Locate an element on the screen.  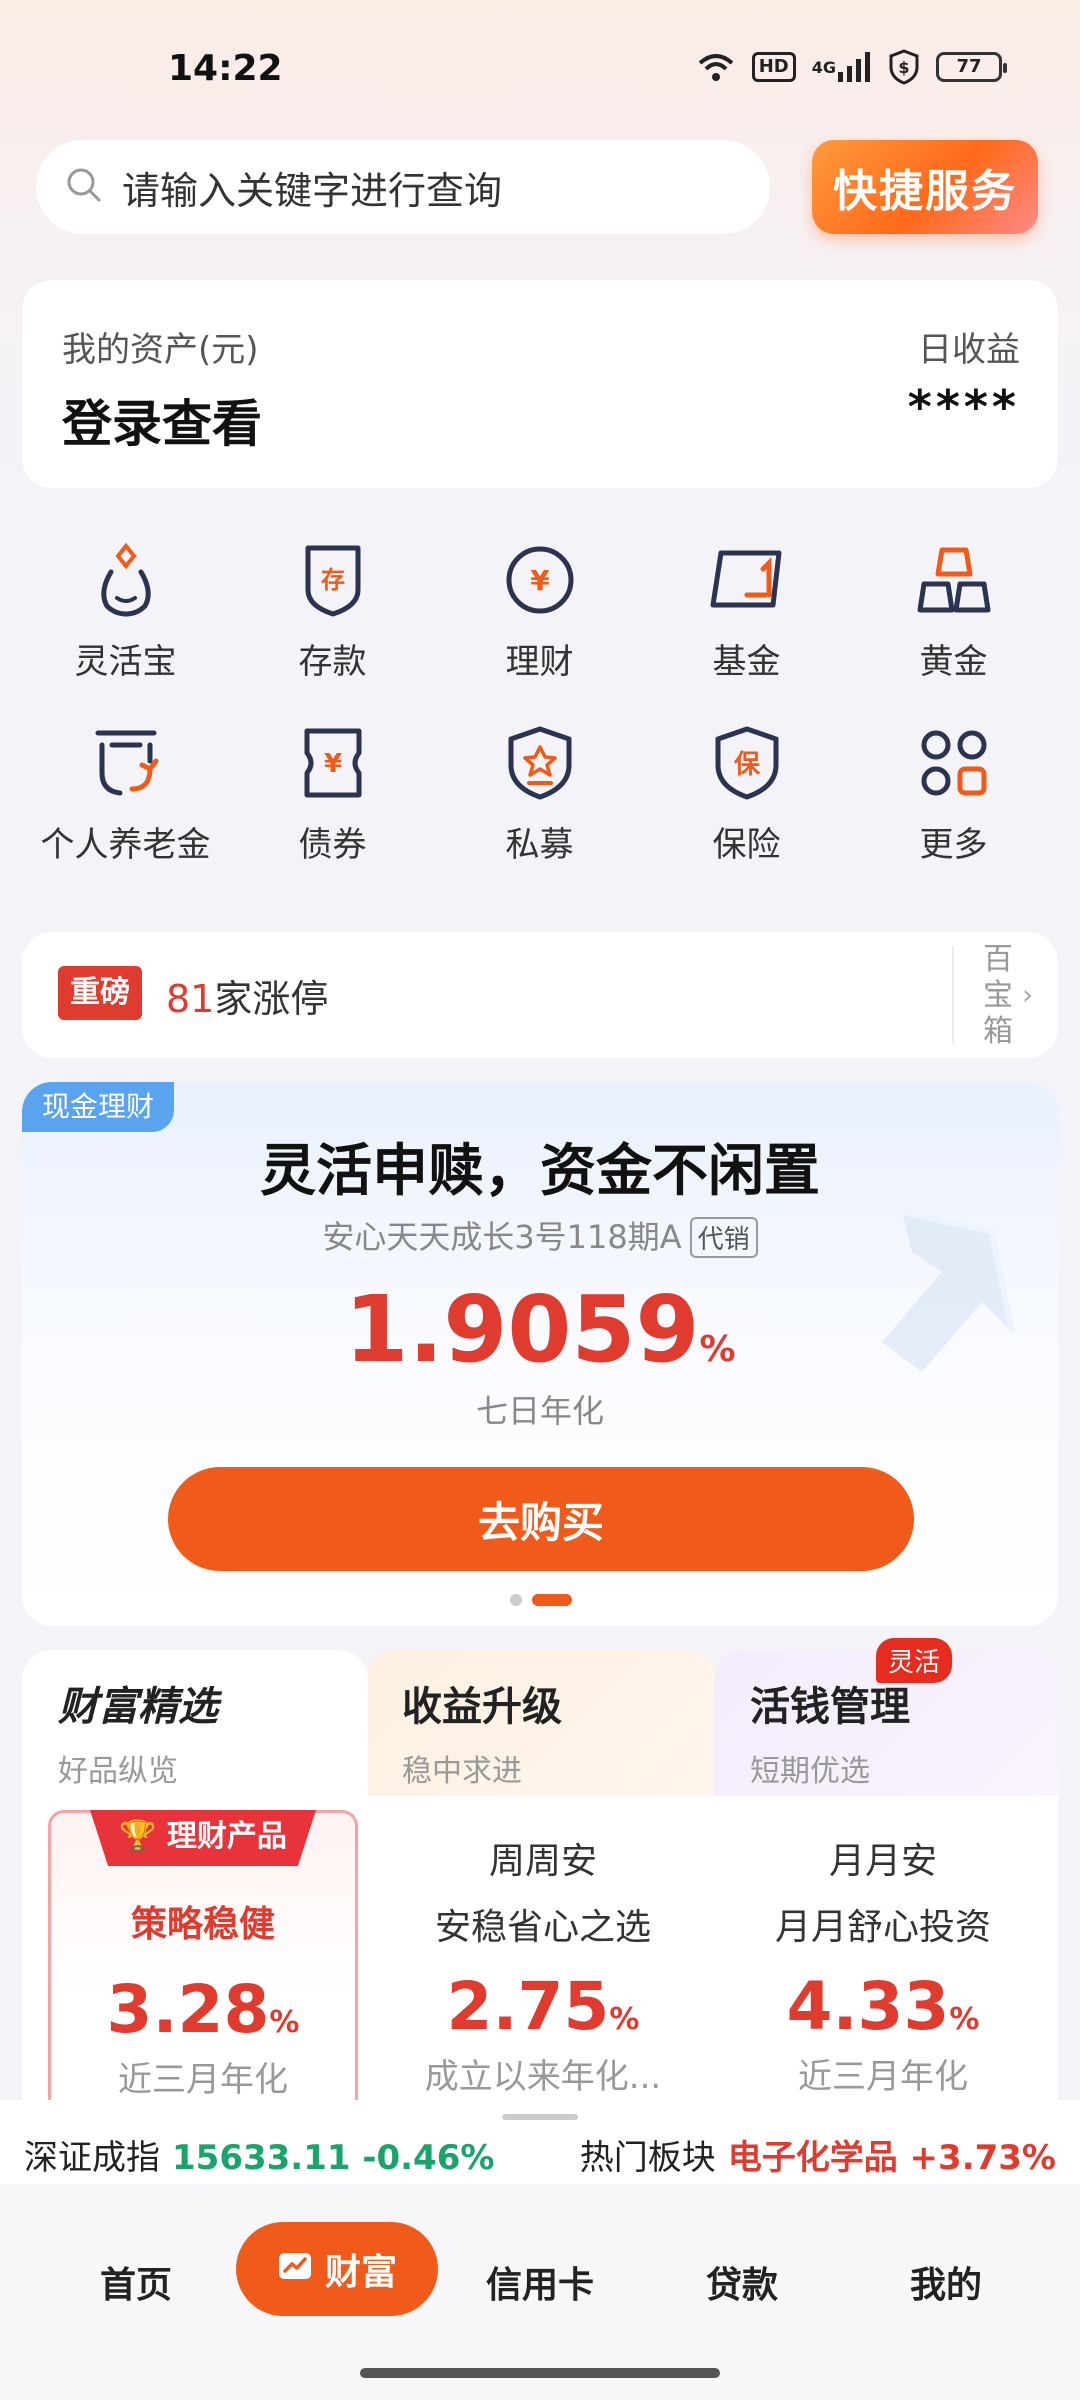
battery-icon: 77 is located at coordinates (971, 67).